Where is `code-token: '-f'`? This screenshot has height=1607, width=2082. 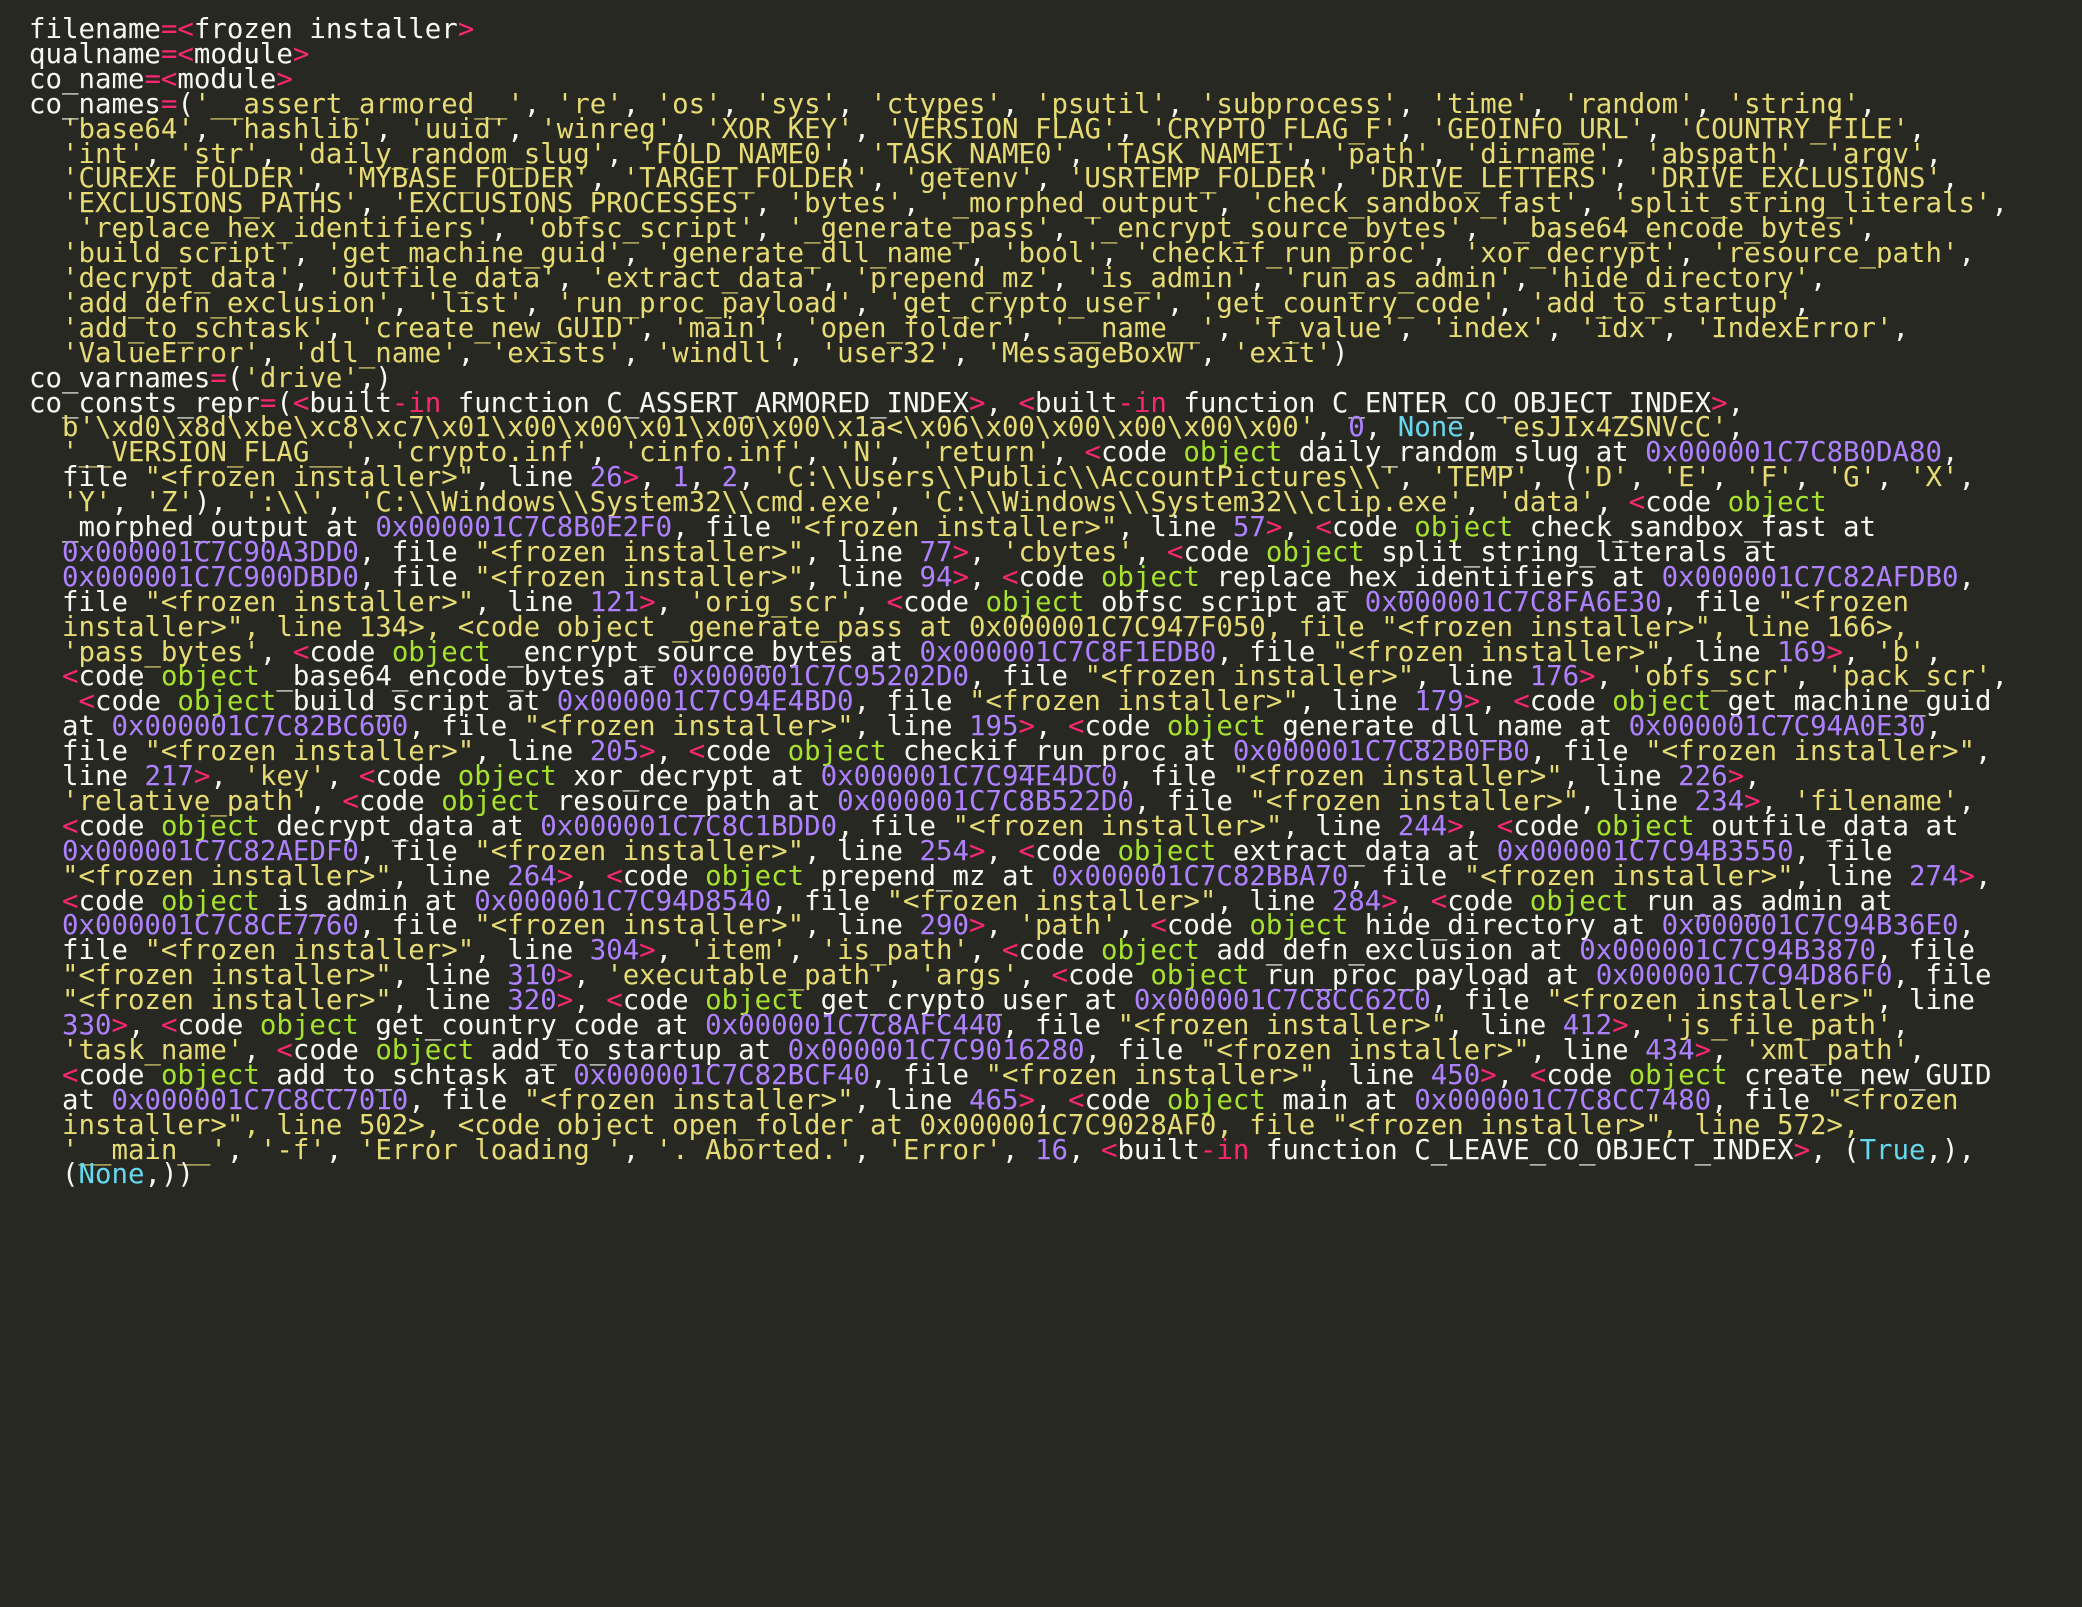
code-token: '-f' is located at coordinates (292, 1150).